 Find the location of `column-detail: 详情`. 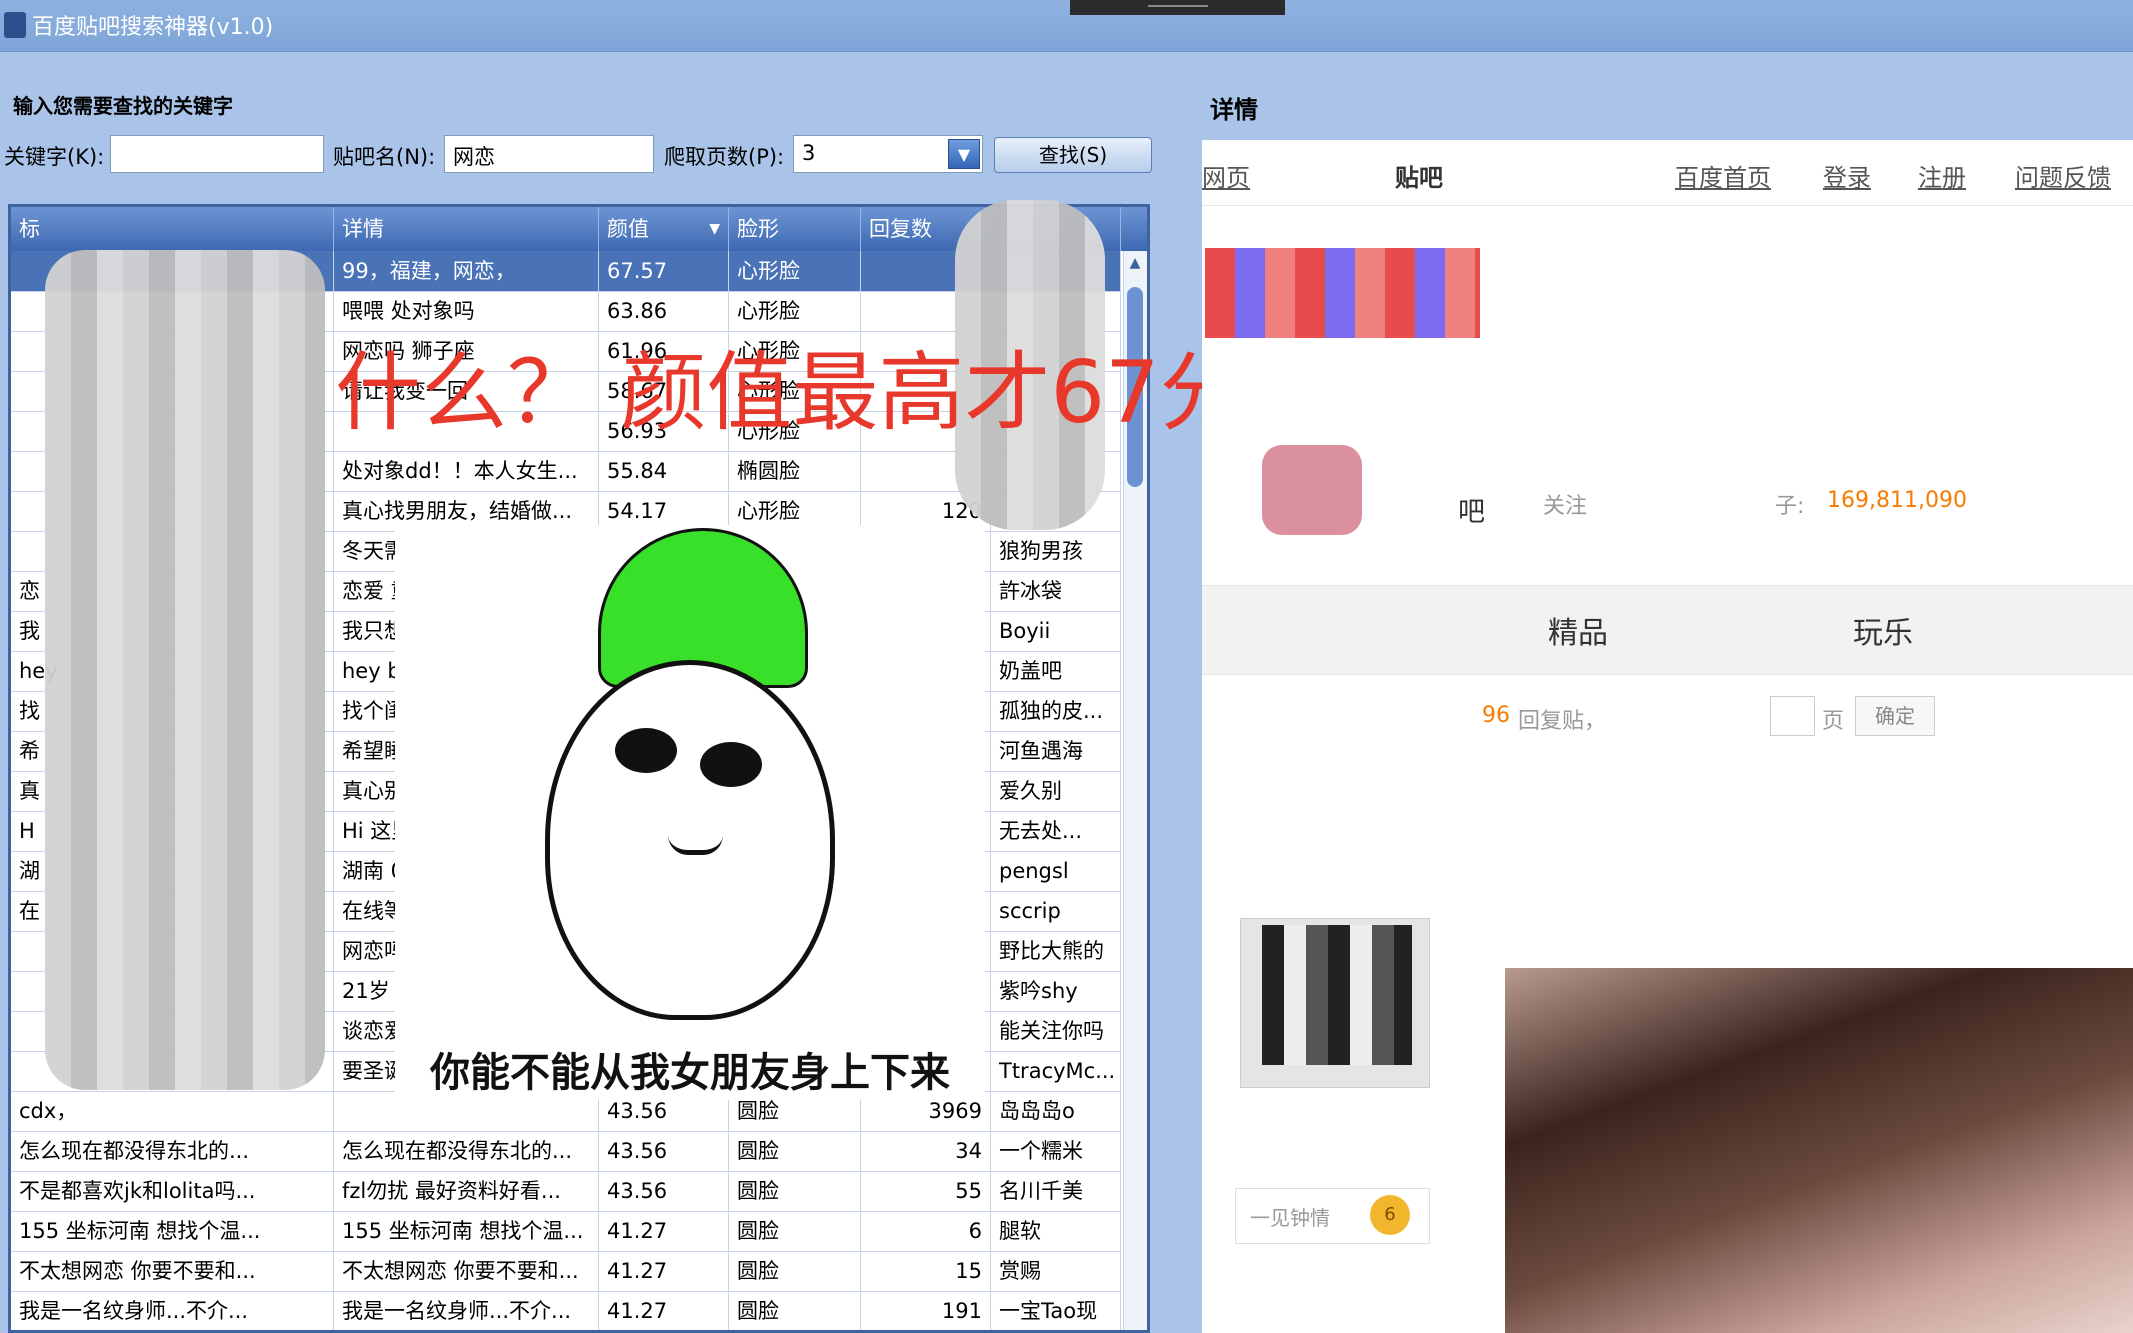

column-detail: 详情 is located at coordinates (466, 229).